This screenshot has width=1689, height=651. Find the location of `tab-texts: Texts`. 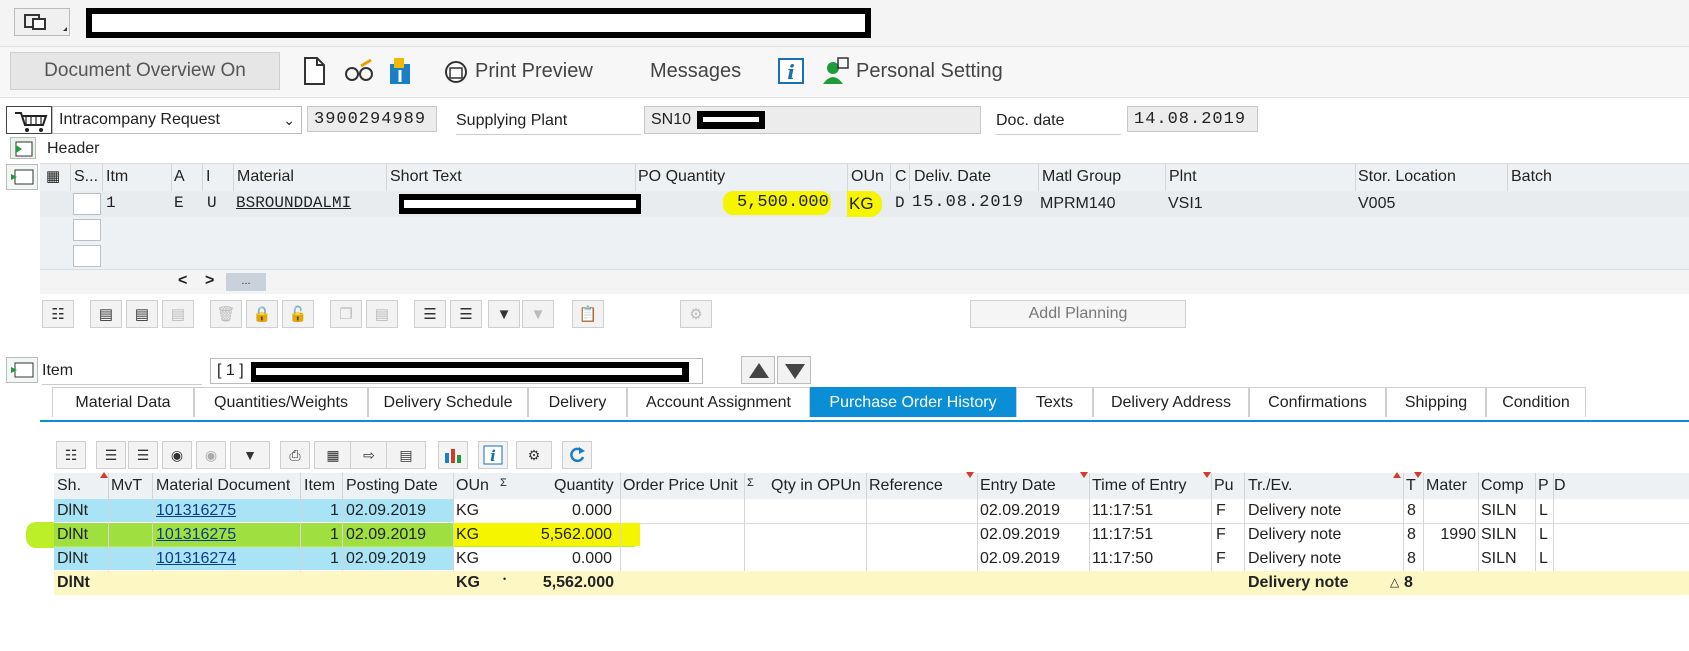

tab-texts: Texts is located at coordinates (1054, 402).